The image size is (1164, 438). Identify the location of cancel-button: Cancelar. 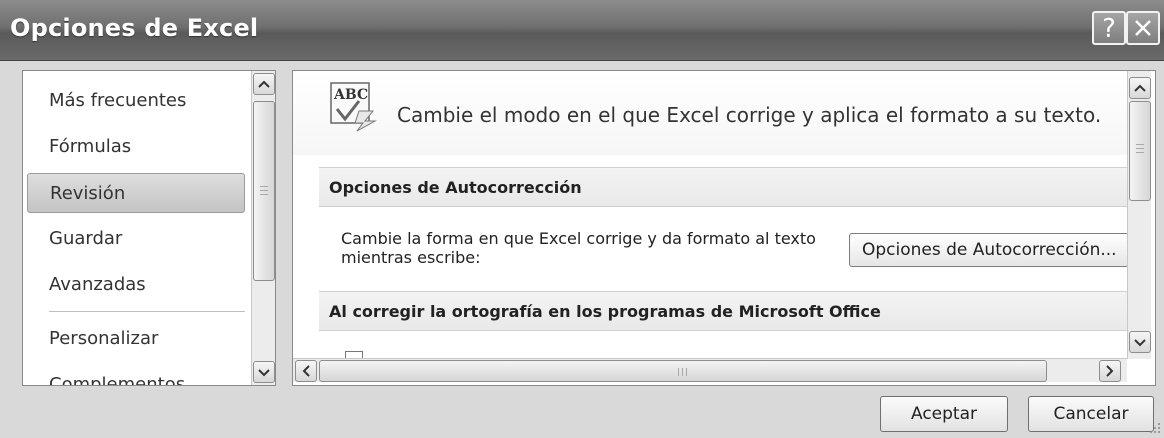
(1091, 414).